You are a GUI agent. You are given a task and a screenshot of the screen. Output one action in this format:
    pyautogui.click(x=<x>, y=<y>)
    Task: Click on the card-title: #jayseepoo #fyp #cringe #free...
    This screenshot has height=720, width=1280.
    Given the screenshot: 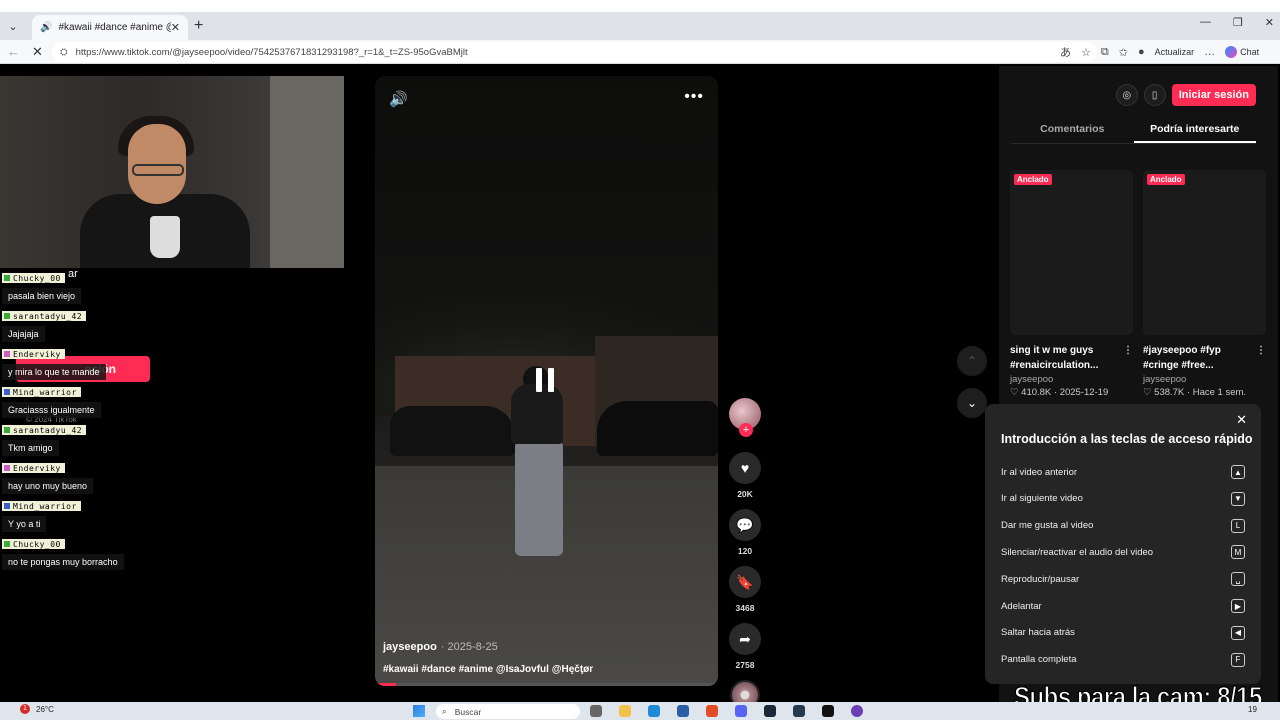 What is the action you would take?
    pyautogui.click(x=1182, y=358)
    